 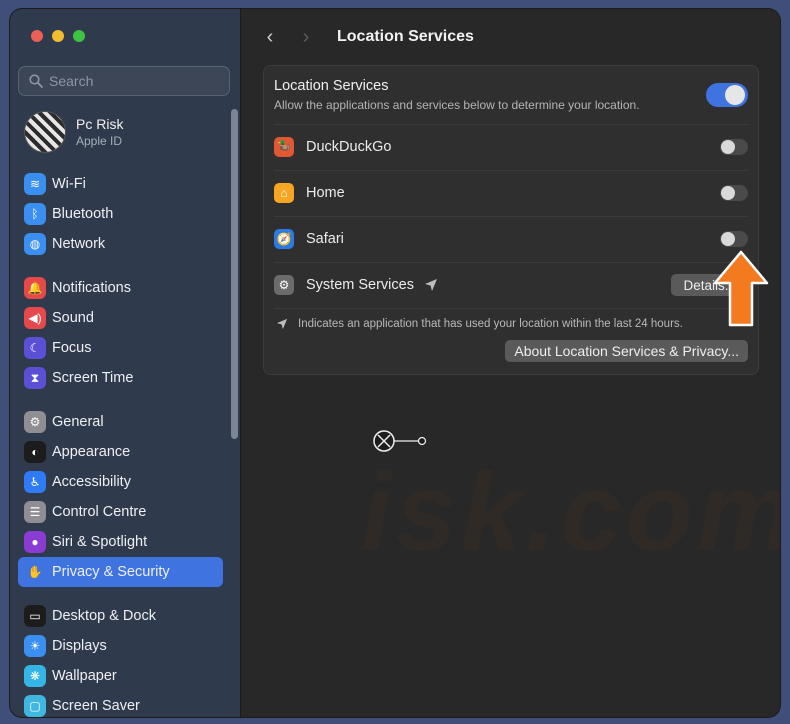 What do you see at coordinates (83, 214) in the screenshot?
I see `sidebar-item-label: Bluetooth` at bounding box center [83, 214].